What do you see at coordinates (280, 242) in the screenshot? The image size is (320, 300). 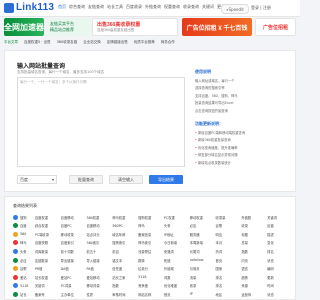 I see `row-cell-link: 变化` at bounding box center [280, 242].